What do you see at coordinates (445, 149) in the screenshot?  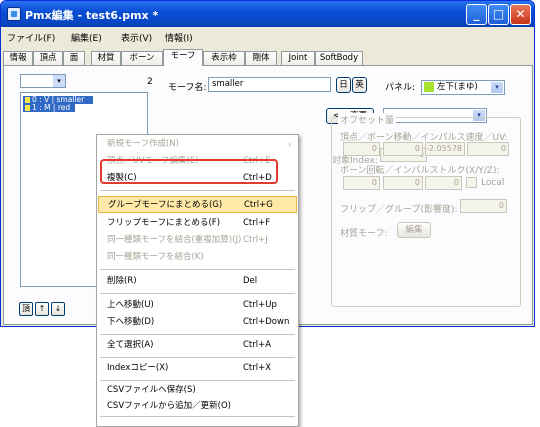 I see `offset-z-input: -2.05578` at bounding box center [445, 149].